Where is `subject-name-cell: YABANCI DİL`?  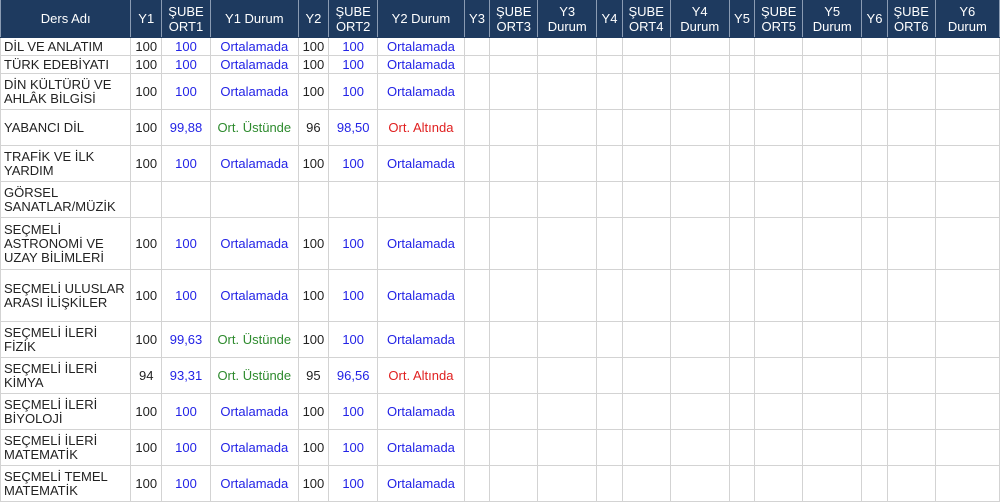 subject-name-cell: YABANCI DİL is located at coordinates (66, 127).